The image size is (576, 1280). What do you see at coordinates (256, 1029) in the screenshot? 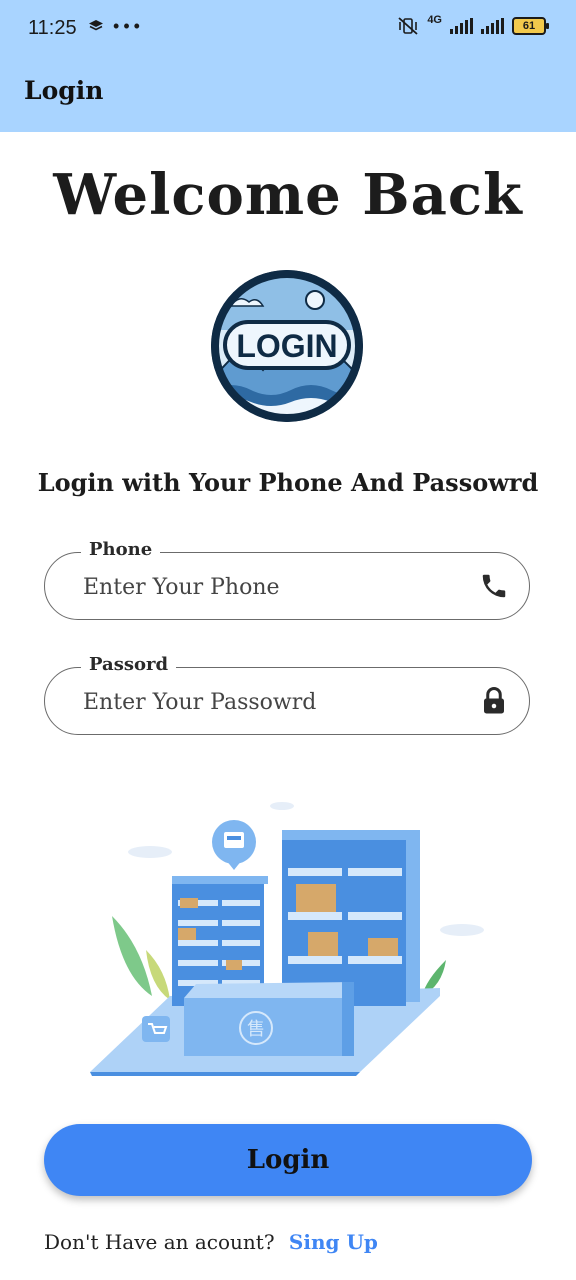
I see `counter-sign: 售` at bounding box center [256, 1029].